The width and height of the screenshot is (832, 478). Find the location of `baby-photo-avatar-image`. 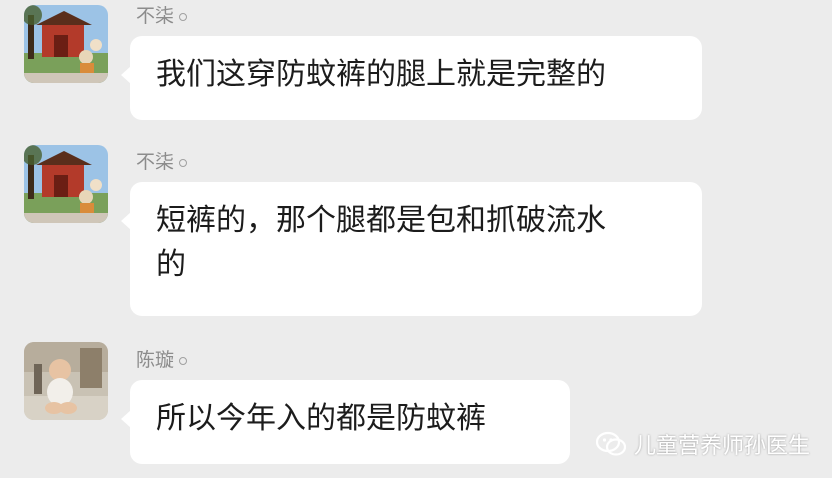

baby-photo-avatar-image is located at coordinates (66, 381).